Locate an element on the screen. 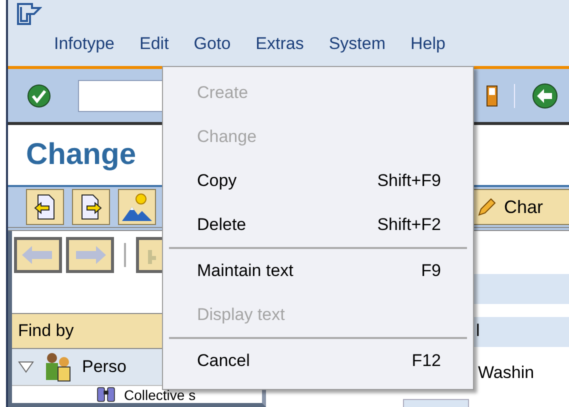  landscape-icon is located at coordinates (137, 207).